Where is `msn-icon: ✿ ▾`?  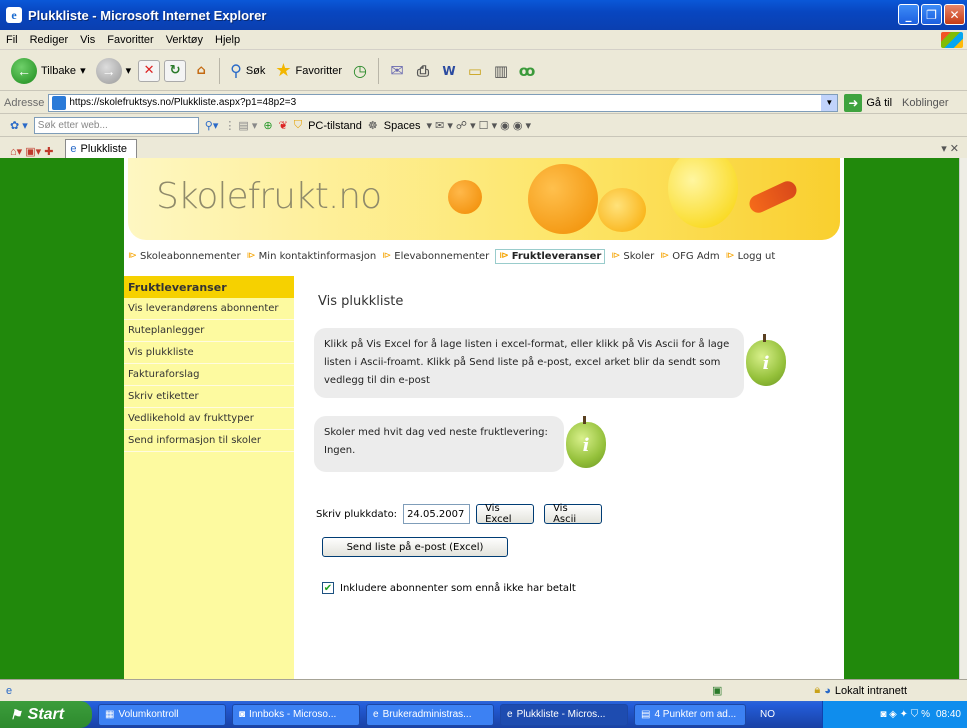 msn-icon: ✿ ▾ is located at coordinates (19, 125).